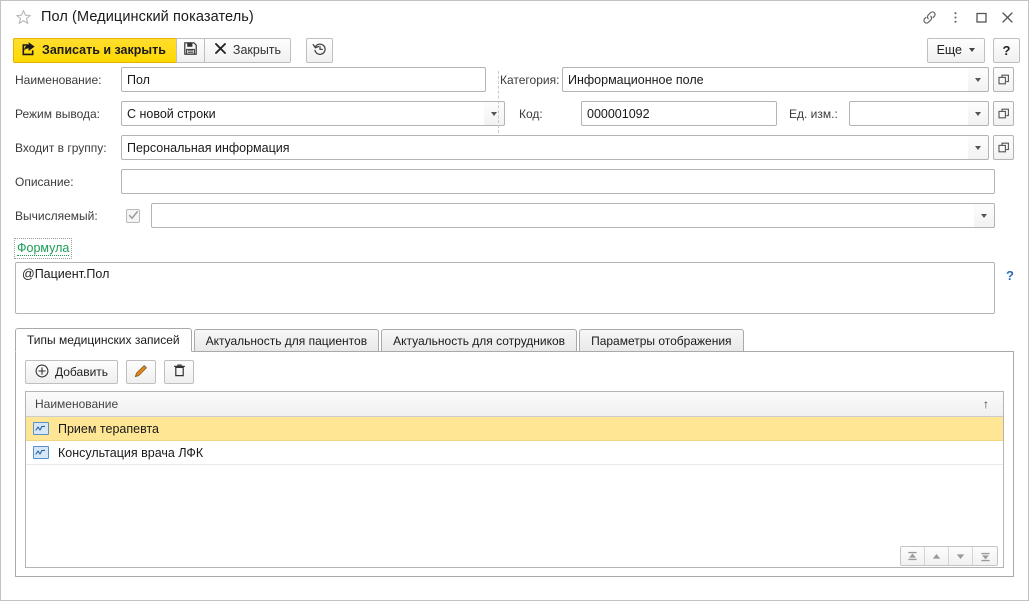  Describe the element at coordinates (23, 17) in the screenshot. I see `favorite-star-icon` at that location.